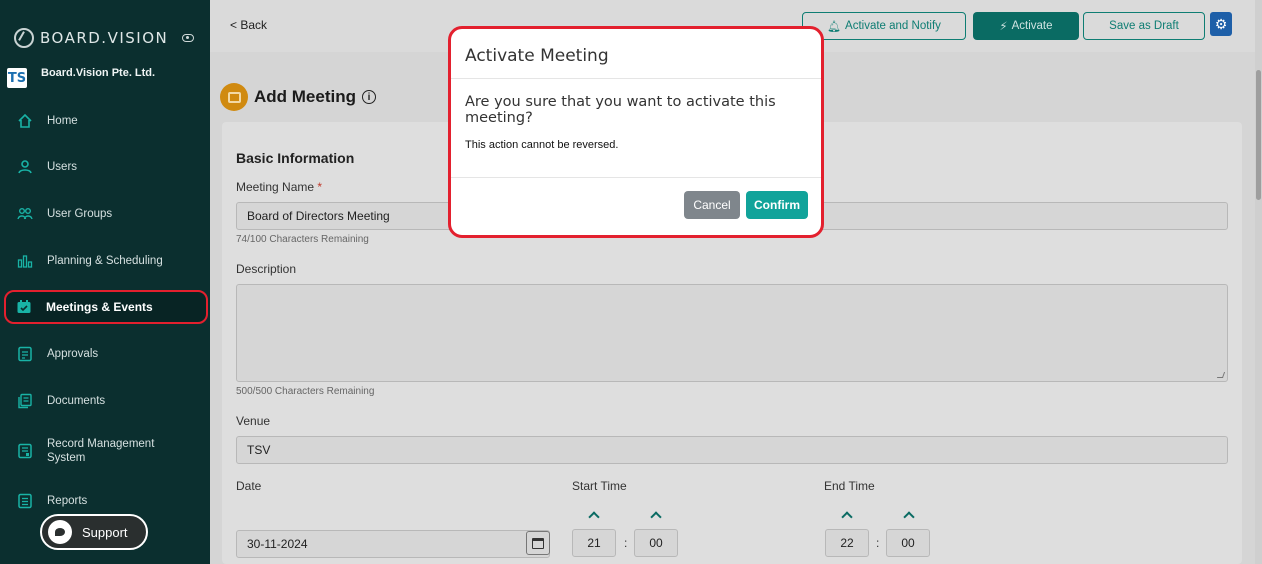 This screenshot has width=1262, height=564. I want to click on resize-handle-icon, so click(1221, 375).